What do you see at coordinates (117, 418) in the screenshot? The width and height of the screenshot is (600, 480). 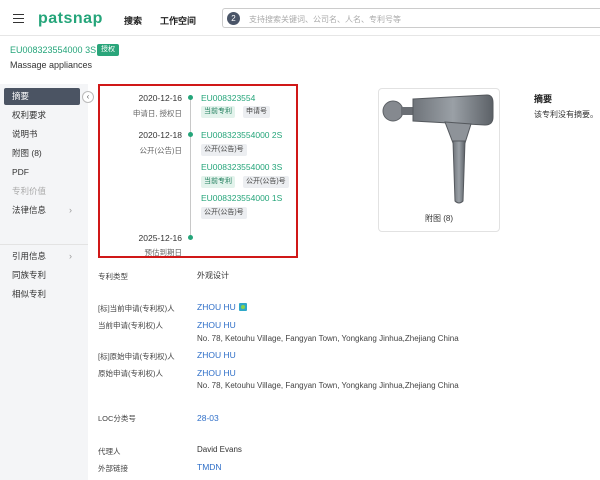 I see `field-label-loc-class: LOC分类号` at bounding box center [117, 418].